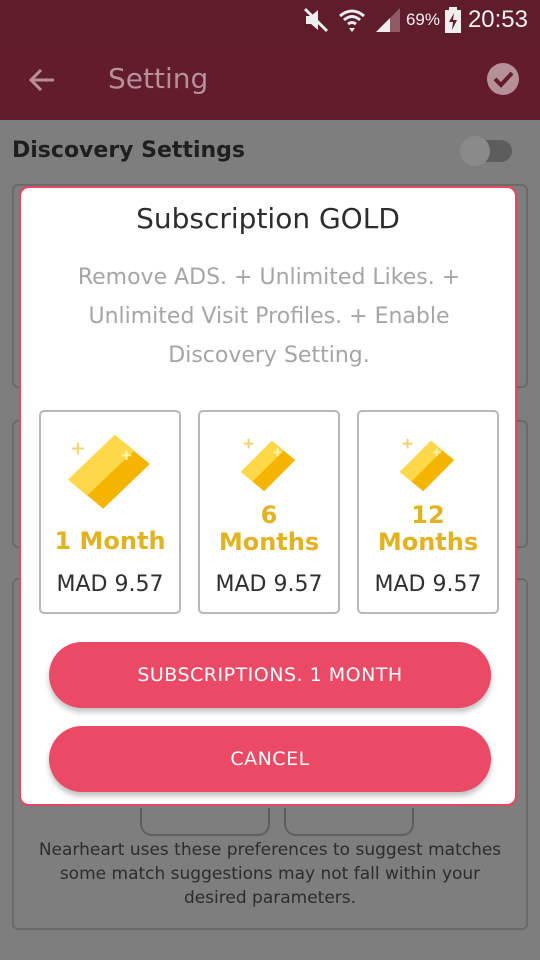 The image size is (540, 960). What do you see at coordinates (428, 528) in the screenshot?
I see `plan-duration: 12 Months` at bounding box center [428, 528].